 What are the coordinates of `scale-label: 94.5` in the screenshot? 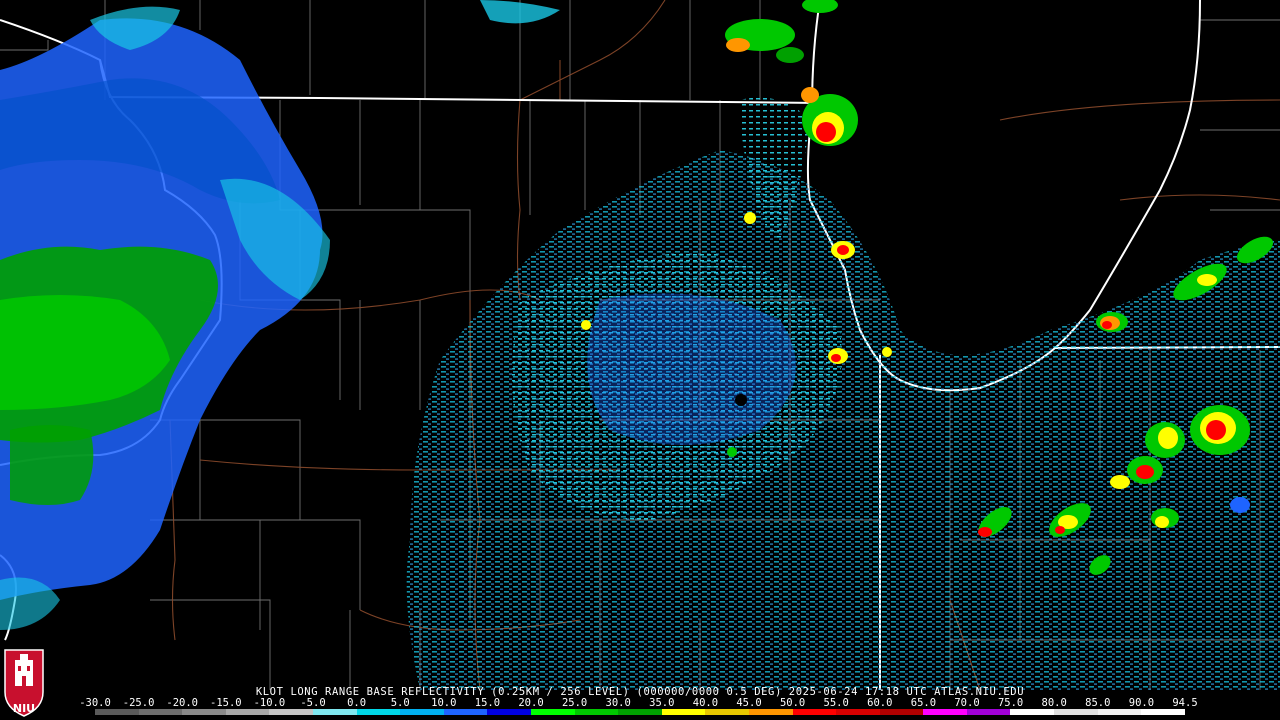 It's located at (1185, 703).